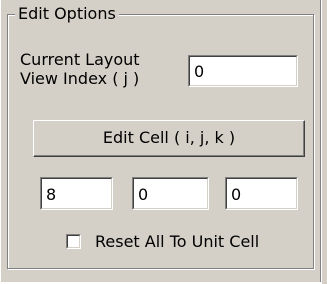  I want to click on layout-view-index-field, so click(243, 71).